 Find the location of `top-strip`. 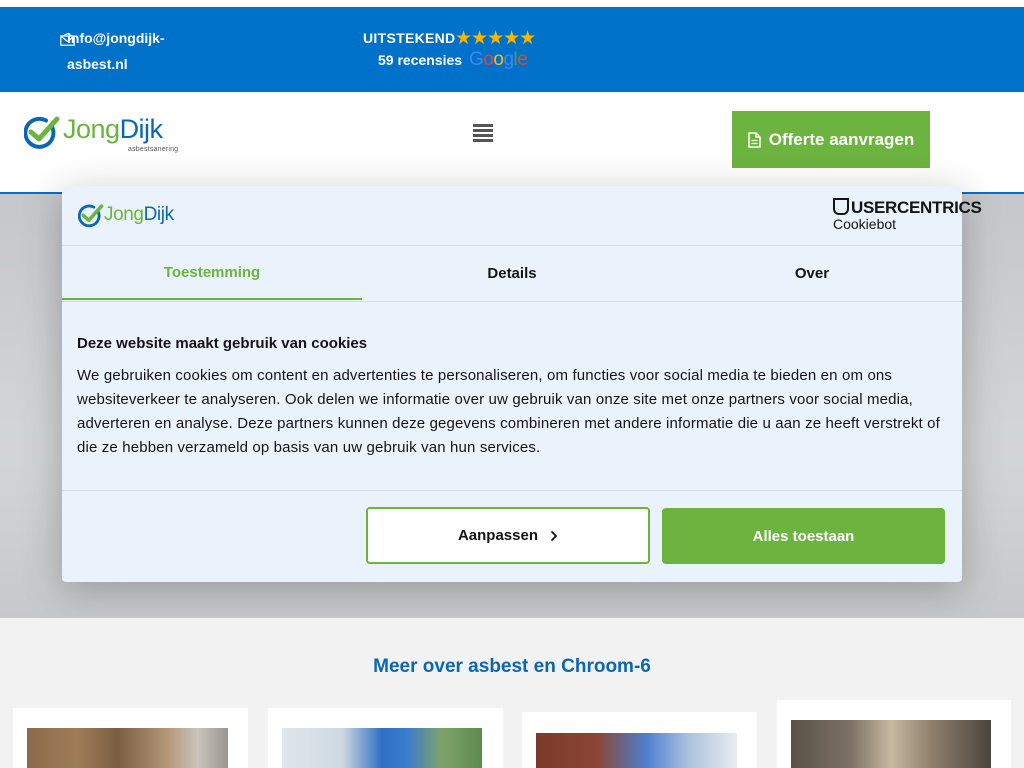

top-strip is located at coordinates (512, 3).